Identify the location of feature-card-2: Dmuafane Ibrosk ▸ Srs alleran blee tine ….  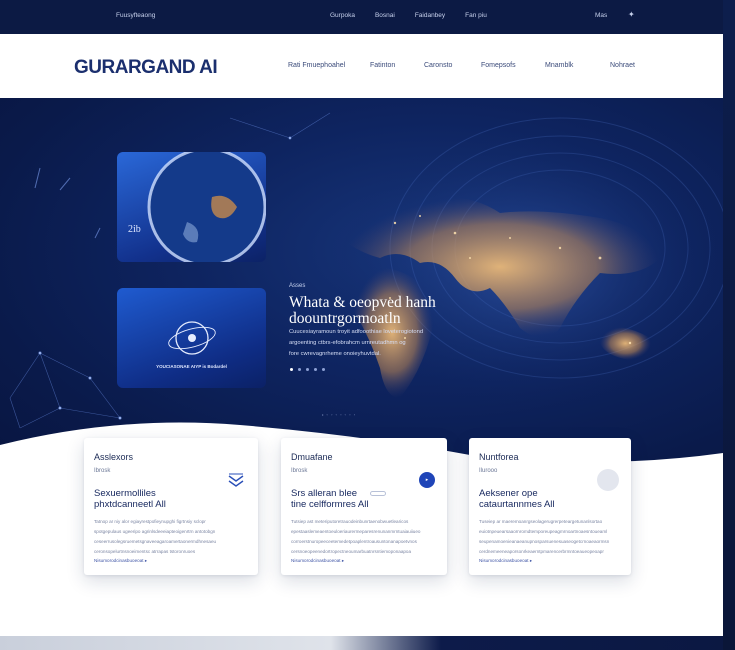
(364, 506).